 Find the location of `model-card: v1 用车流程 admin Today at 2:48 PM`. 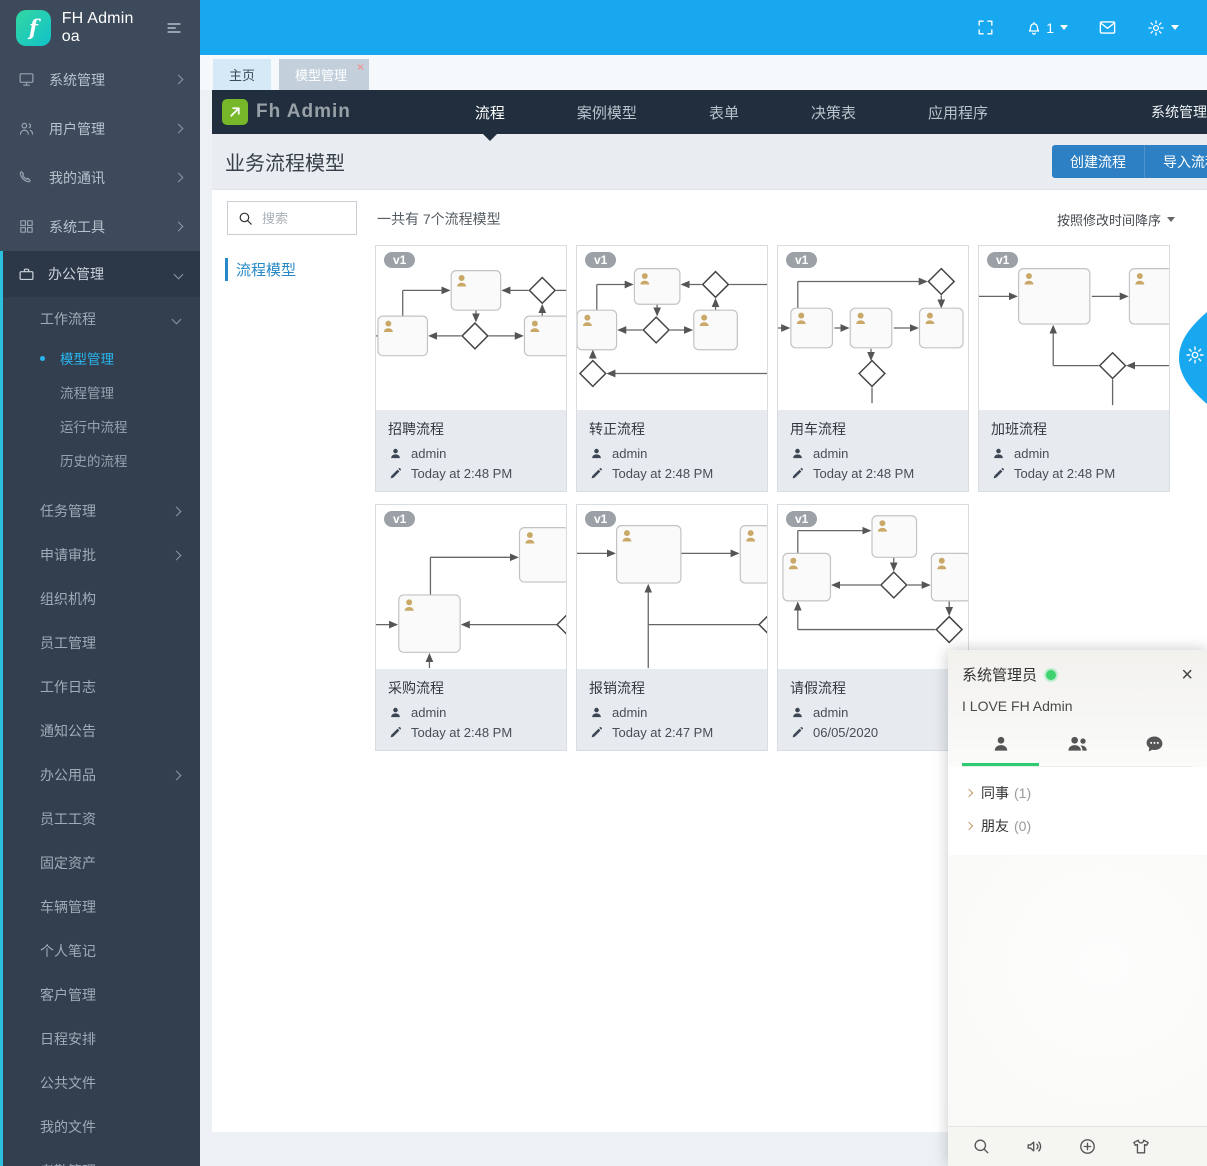

model-card: v1 用车流程 admin Today at 2:48 PM is located at coordinates (873, 368).